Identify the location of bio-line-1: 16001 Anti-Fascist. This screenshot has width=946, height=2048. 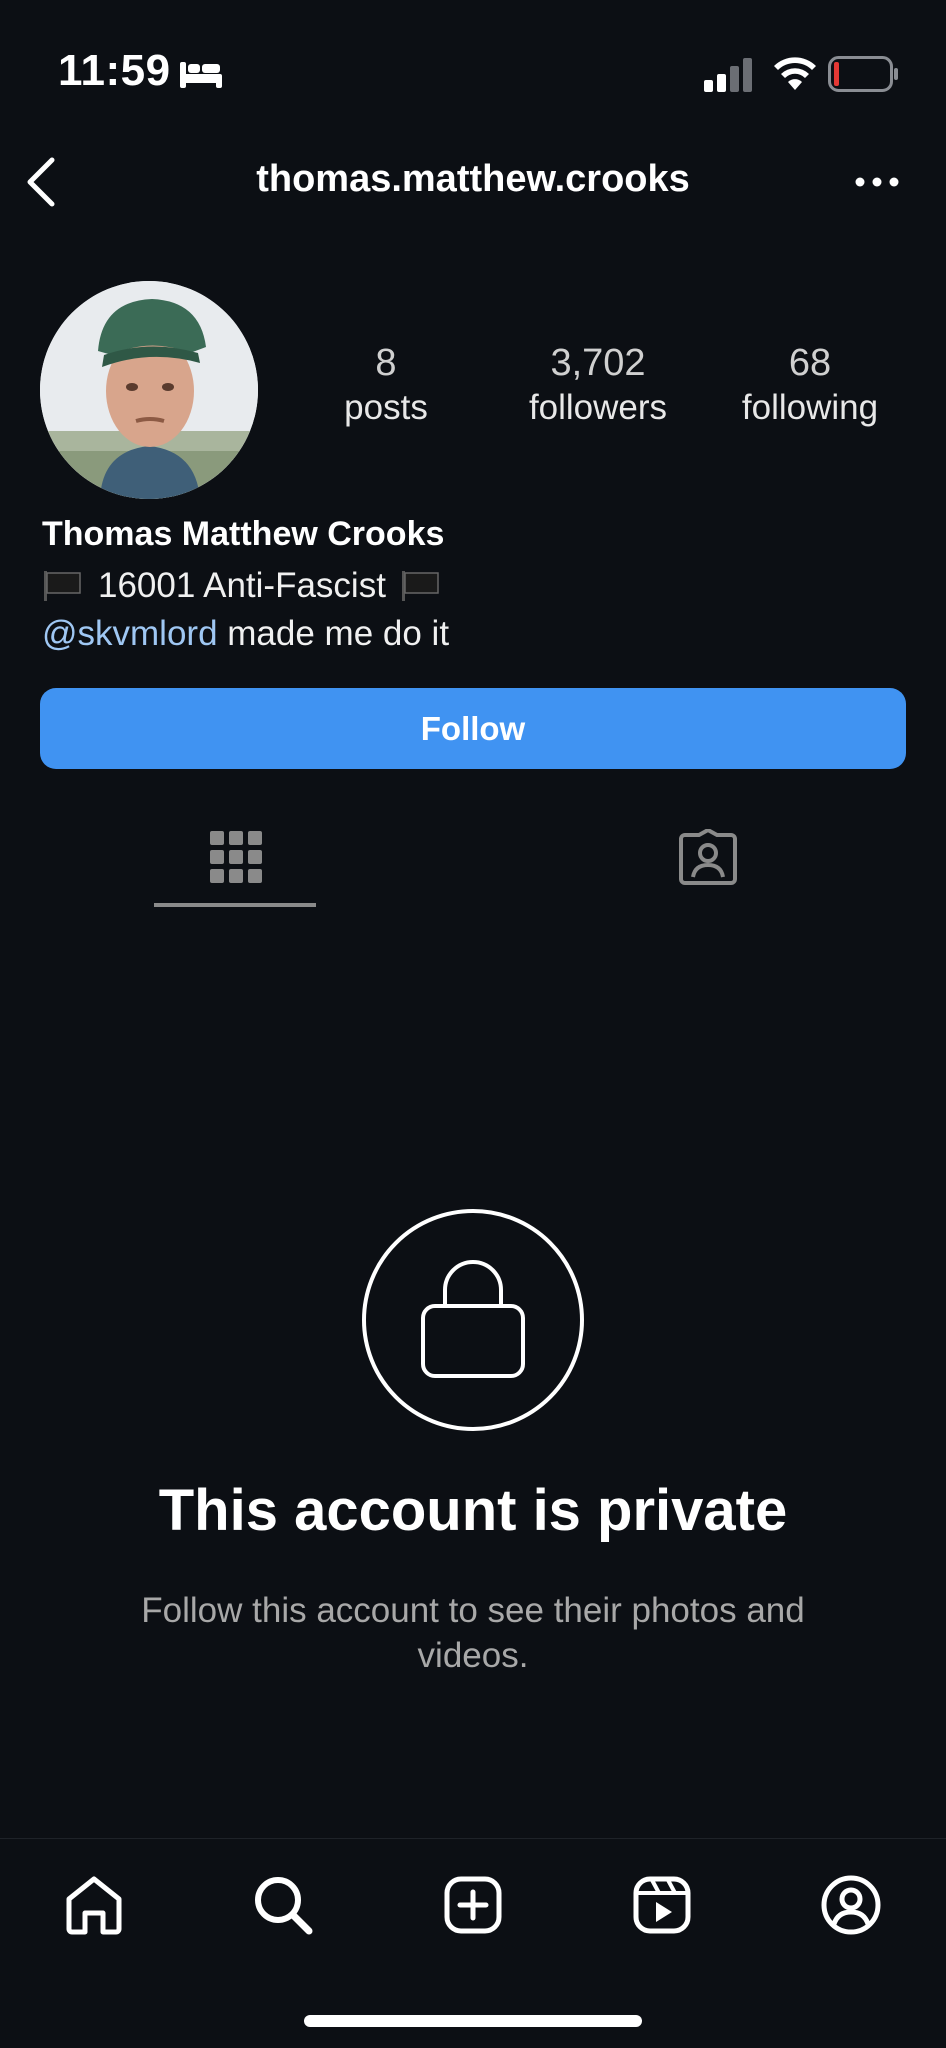
(242, 586).